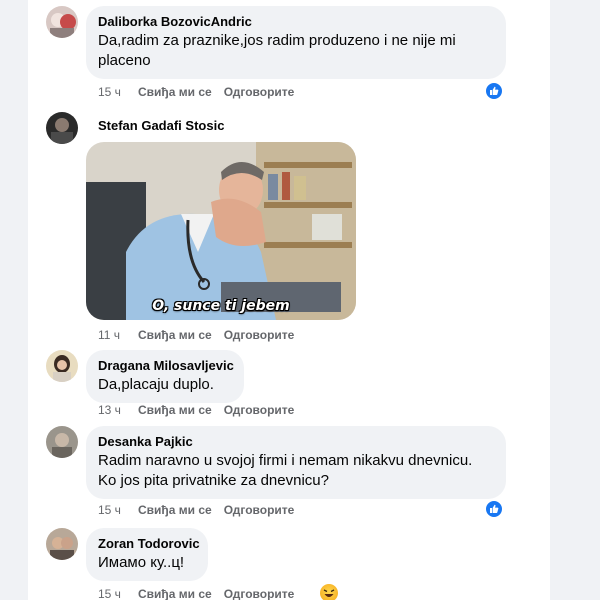 The height and width of the screenshot is (600, 600). Describe the element at coordinates (166, 366) in the screenshot. I see `comment-author: Dragana Milosavljevic` at that location.